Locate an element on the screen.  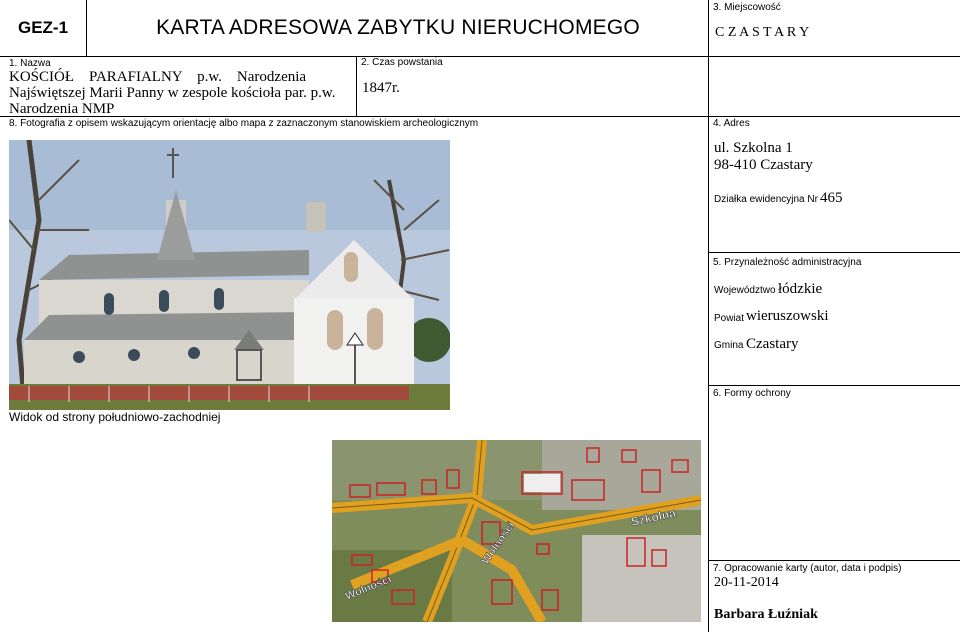
name-line-3: Narodzenia NMP is located at coordinates (62, 109).